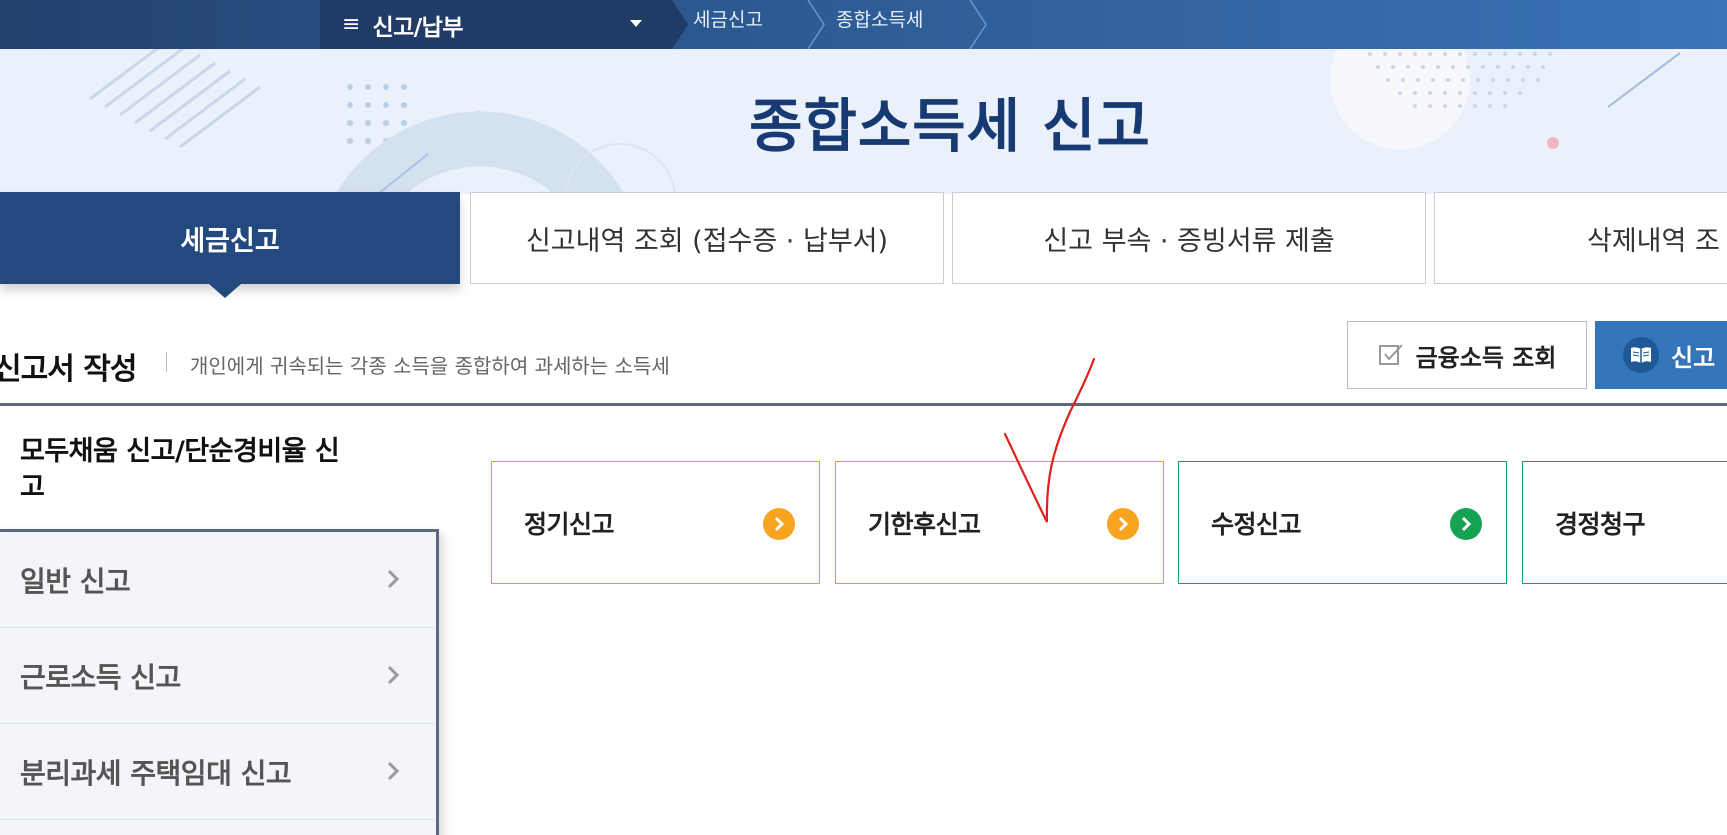 This screenshot has height=835, width=1727. I want to click on section-description: 개인에게 귀속되는 각종 소득을 종합하여 과세하는 소득세, so click(430, 366).